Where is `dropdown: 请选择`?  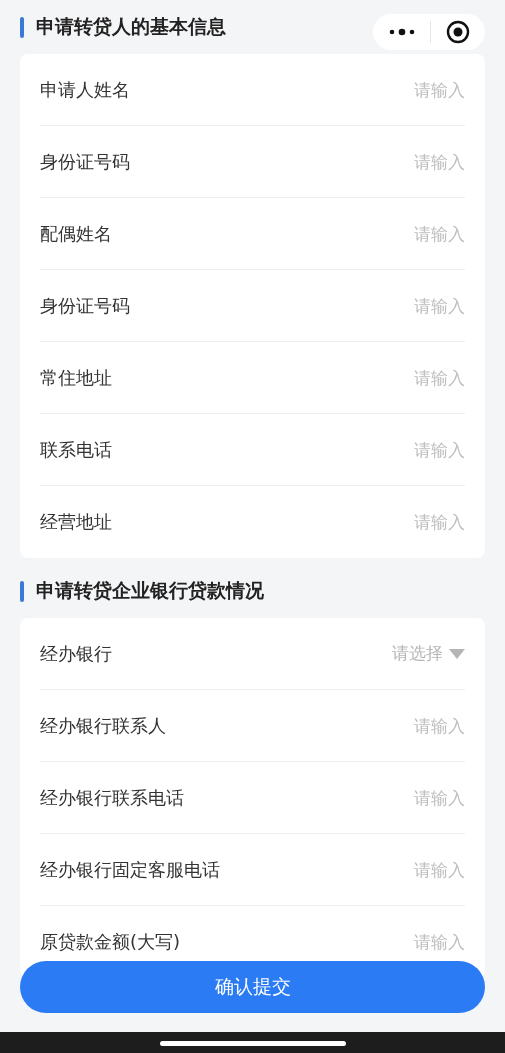 dropdown: 请选择 is located at coordinates (428, 653).